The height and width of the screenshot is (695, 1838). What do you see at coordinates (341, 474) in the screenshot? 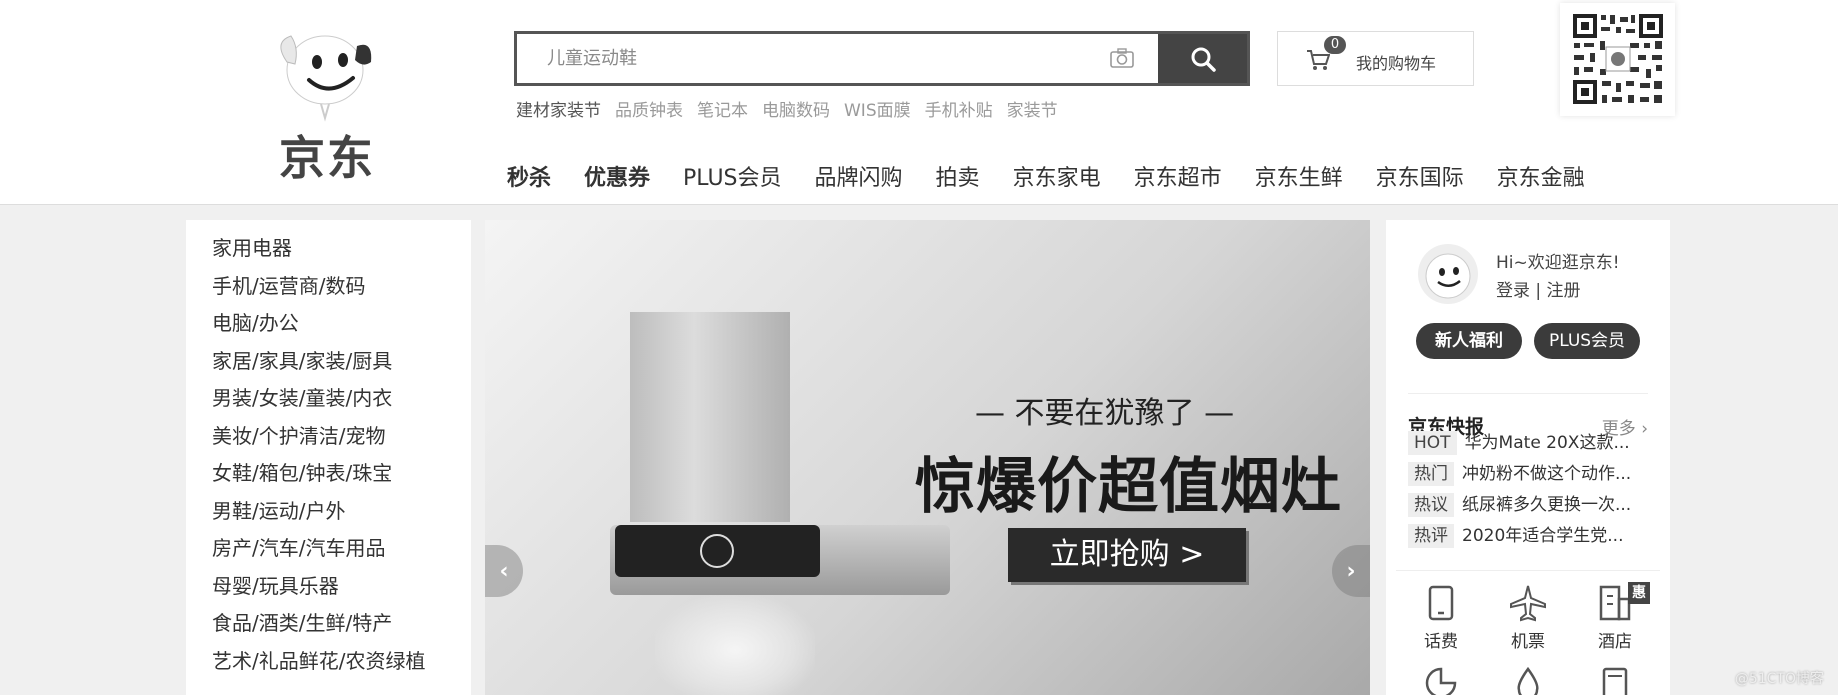
I see `category-item: 女鞋/箱包/钟表/珠宝` at bounding box center [341, 474].